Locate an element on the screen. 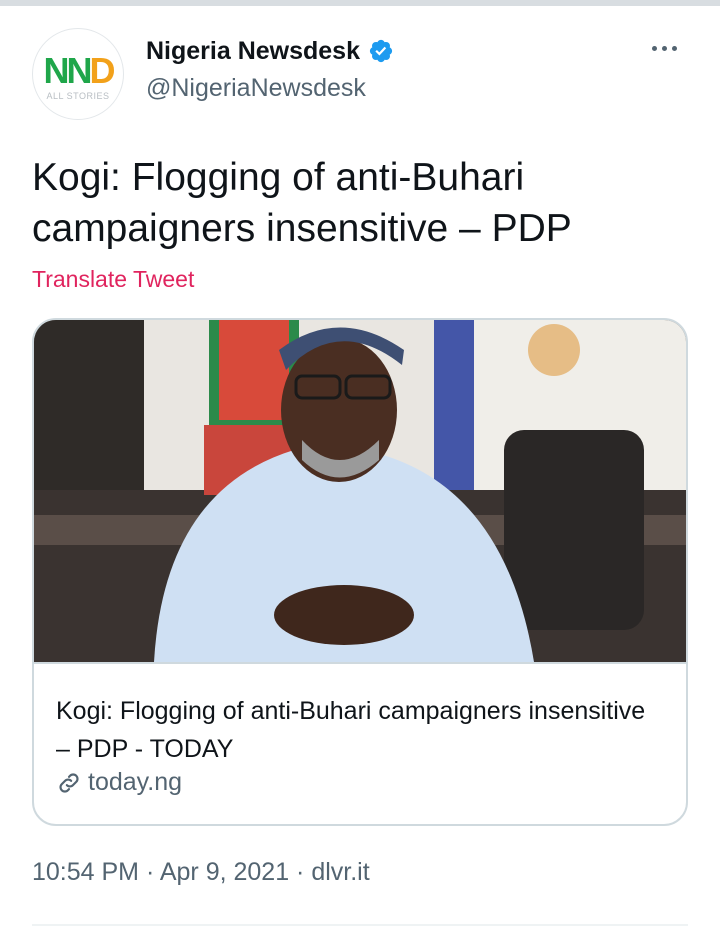  avatar-logo: NND is located at coordinates (79, 70).